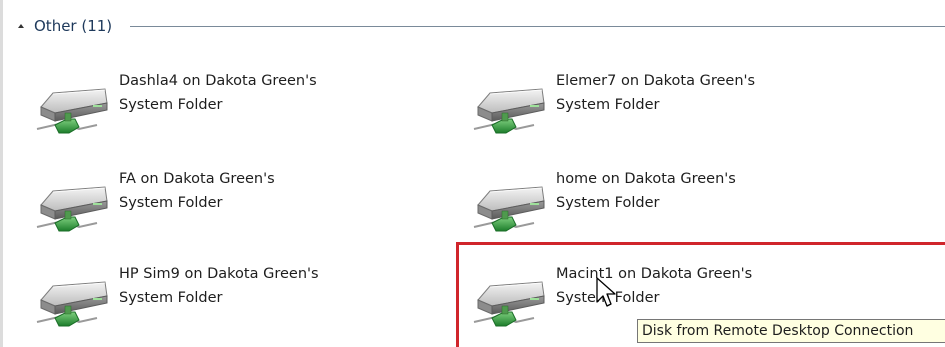  I want to click on drive-item-fa: FA on Dakota Green's System Folder, so click(220, 207).